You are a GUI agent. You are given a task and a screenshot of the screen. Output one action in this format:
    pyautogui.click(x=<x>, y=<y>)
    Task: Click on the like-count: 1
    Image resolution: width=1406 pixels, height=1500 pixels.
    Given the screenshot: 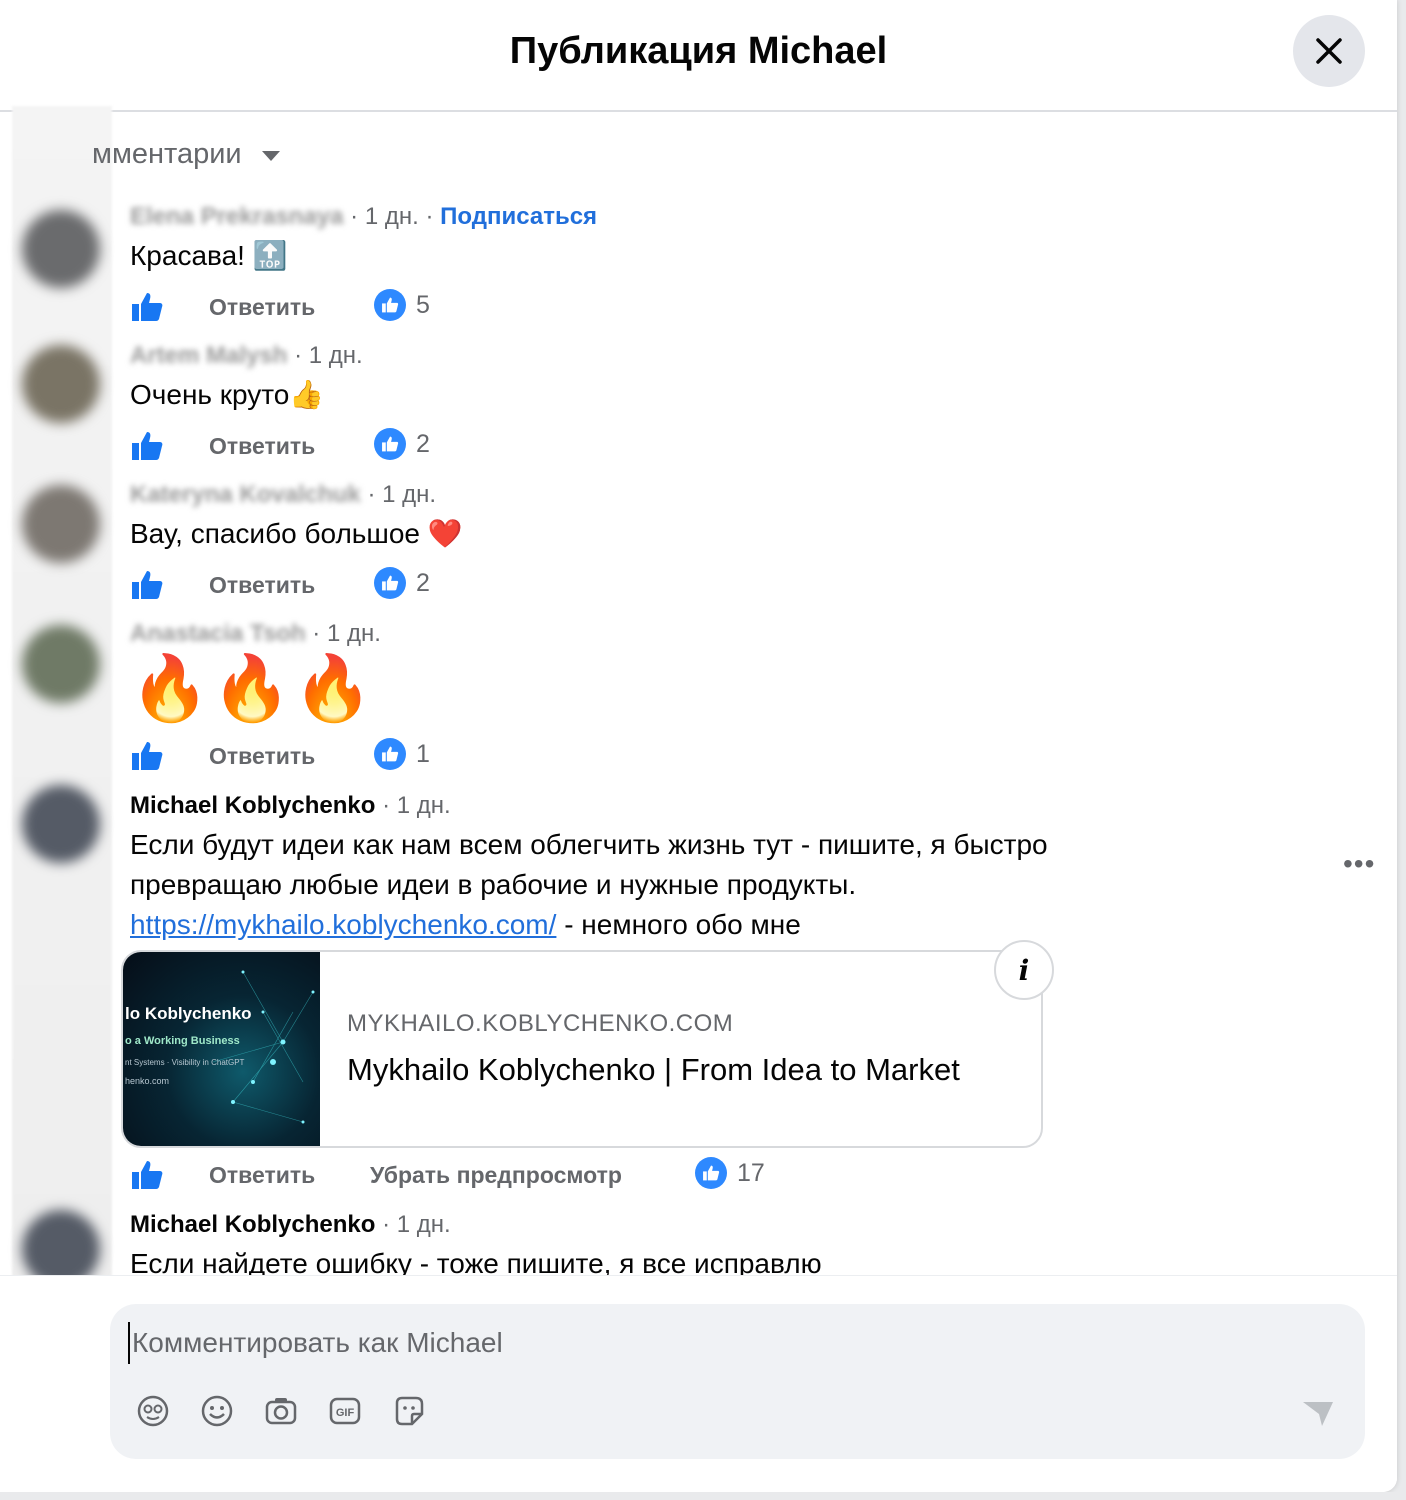 What is the action you would take?
    pyautogui.click(x=423, y=753)
    